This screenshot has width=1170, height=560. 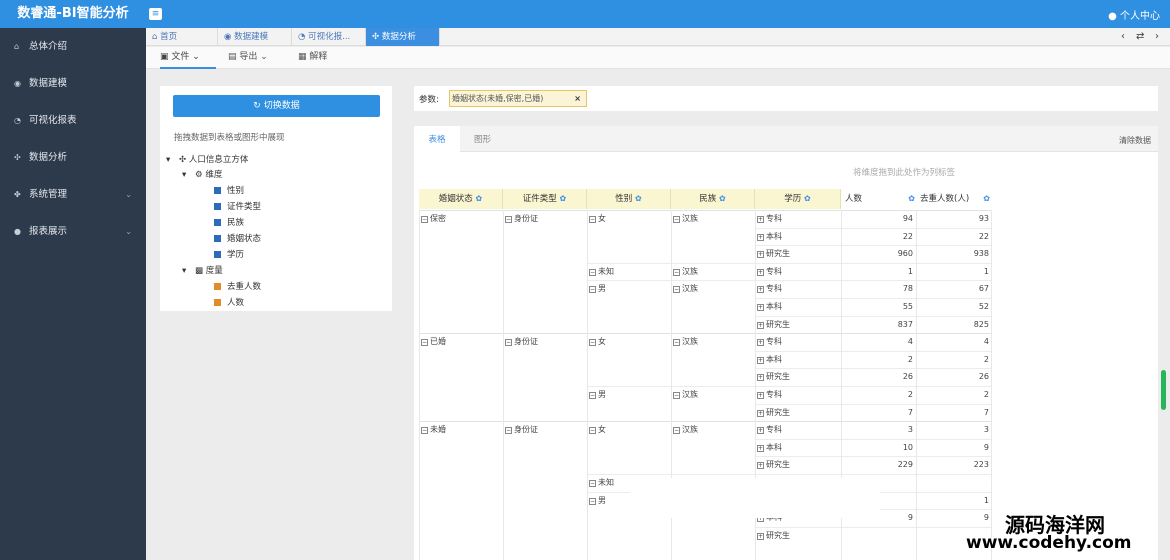 What do you see at coordinates (955, 199) in the screenshot?
I see `header-distinct-count: 去重人数(人) ✿` at bounding box center [955, 199].